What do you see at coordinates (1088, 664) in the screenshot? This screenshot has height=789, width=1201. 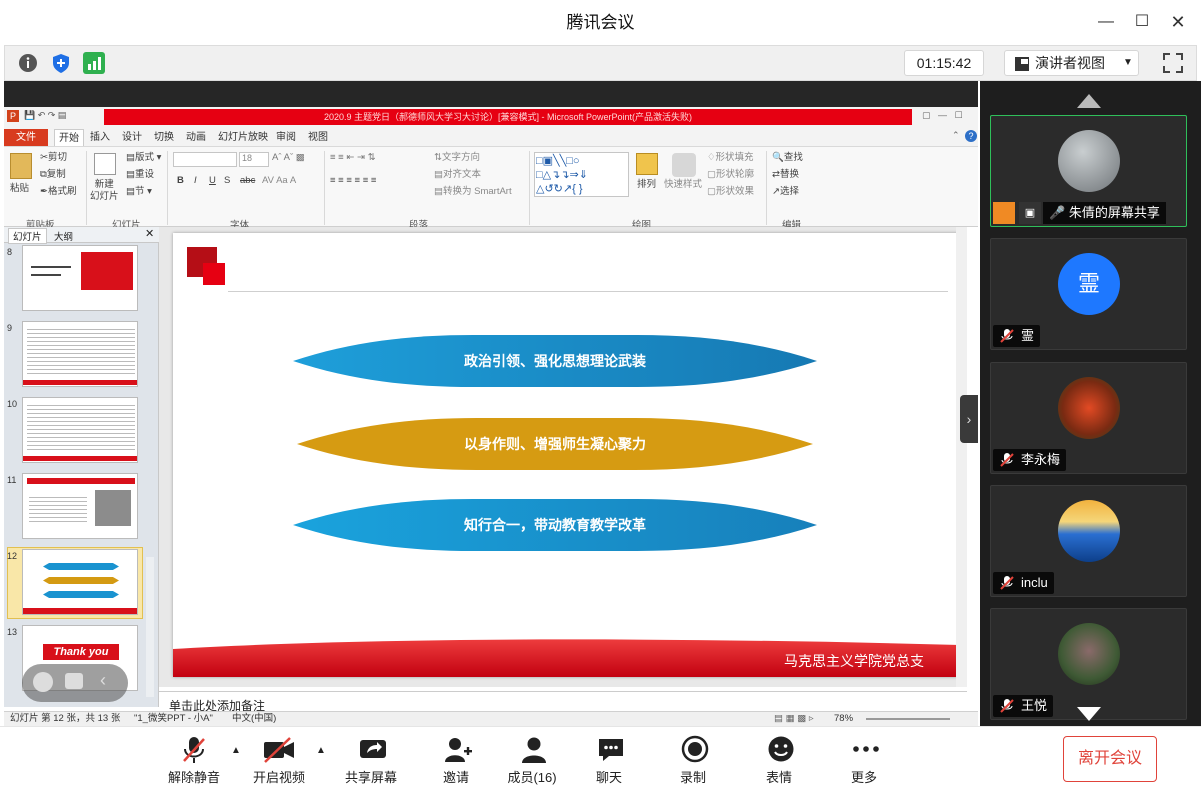 I see `participant-tile: 王悦` at bounding box center [1088, 664].